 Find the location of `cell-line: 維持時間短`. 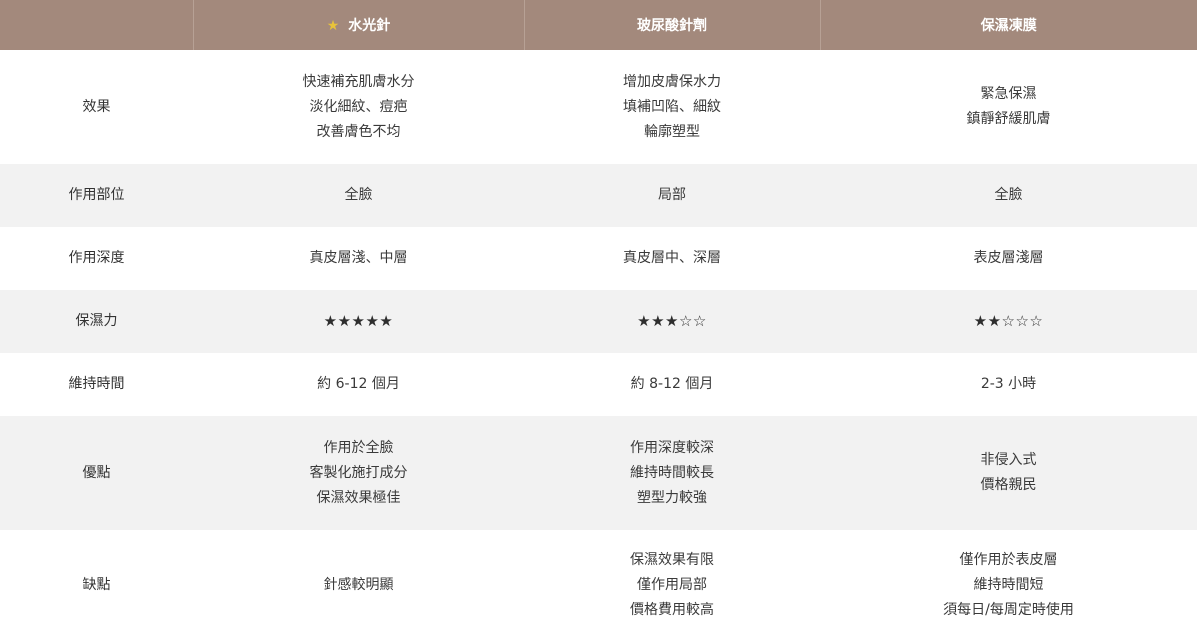

cell-line: 維持時間短 is located at coordinates (1008, 585).